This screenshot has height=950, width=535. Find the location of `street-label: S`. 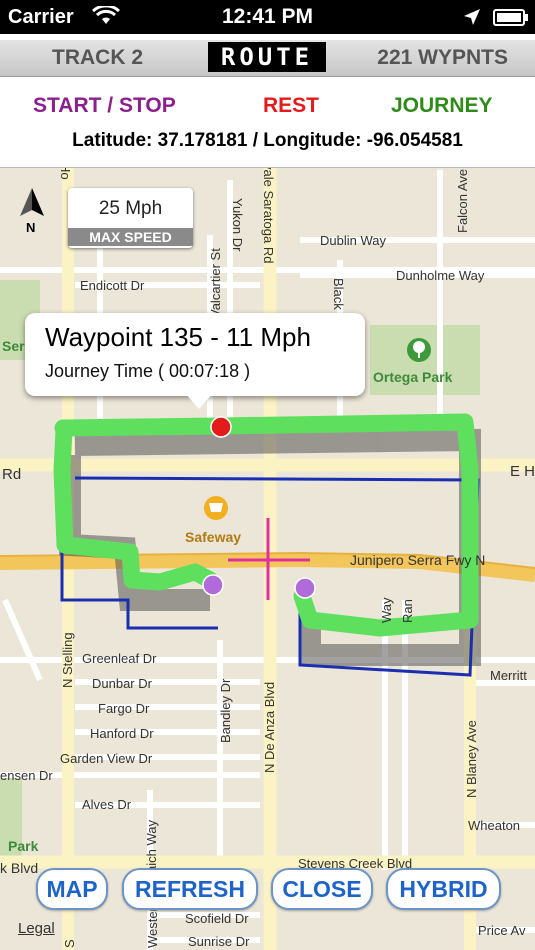

street-label: S is located at coordinates (69, 943).